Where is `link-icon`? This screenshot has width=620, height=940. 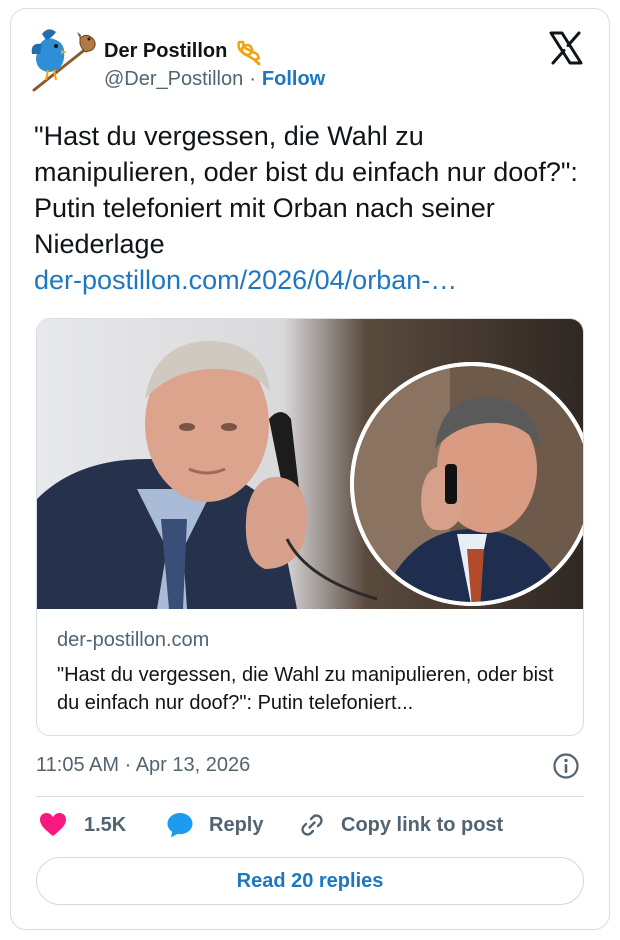 link-icon is located at coordinates (312, 825).